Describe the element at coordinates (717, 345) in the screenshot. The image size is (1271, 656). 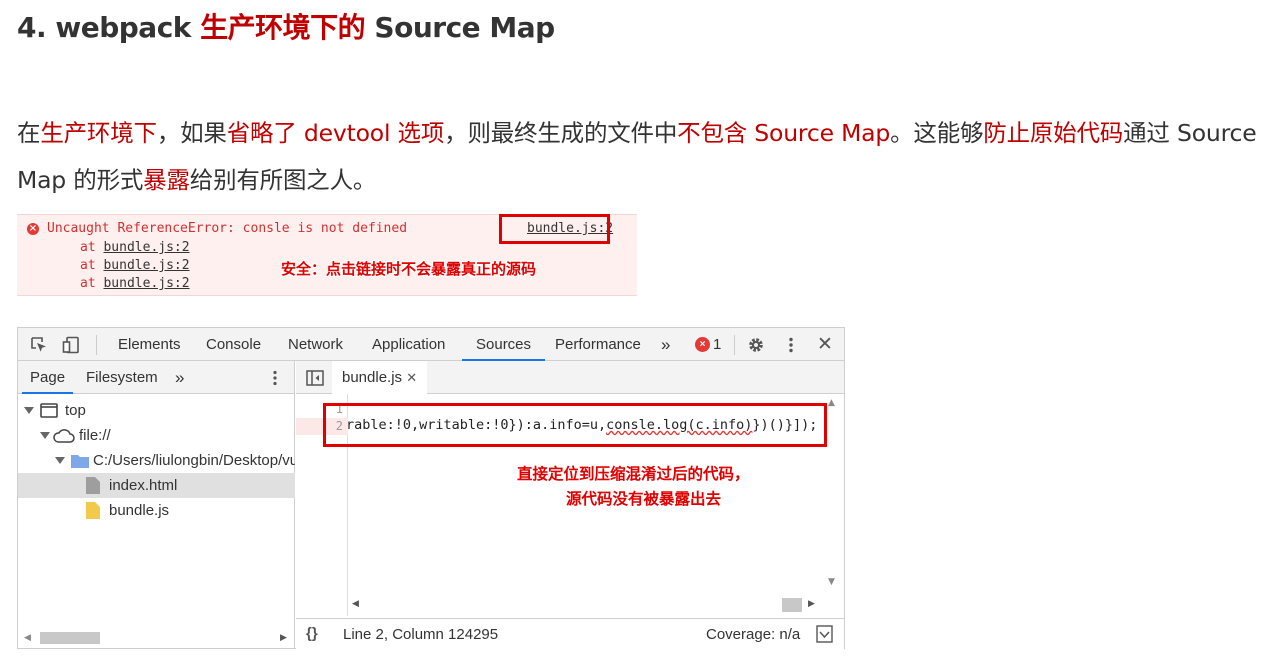
I see `error-count: 1` at that location.